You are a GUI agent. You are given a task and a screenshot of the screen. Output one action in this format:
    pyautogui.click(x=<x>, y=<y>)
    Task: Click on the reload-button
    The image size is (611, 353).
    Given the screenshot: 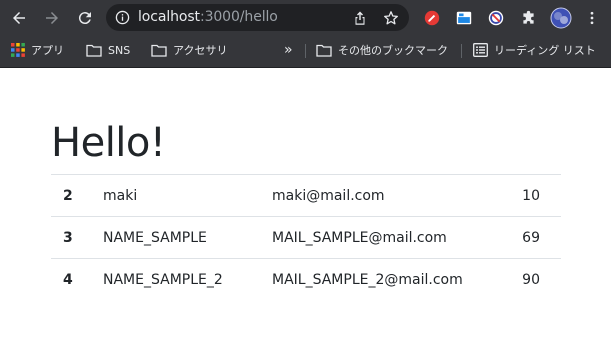 What is the action you would take?
    pyautogui.click(x=85, y=18)
    